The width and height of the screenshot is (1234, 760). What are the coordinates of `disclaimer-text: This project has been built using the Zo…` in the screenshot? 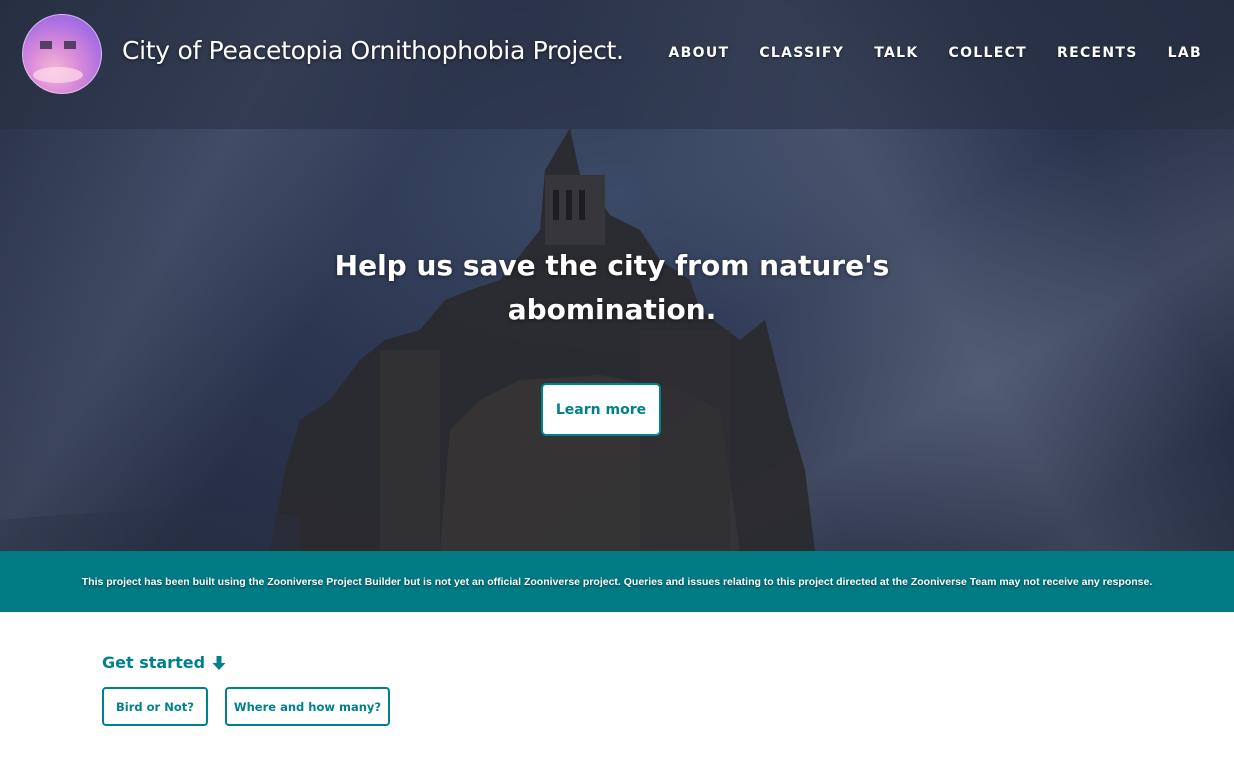 It's located at (617, 581).